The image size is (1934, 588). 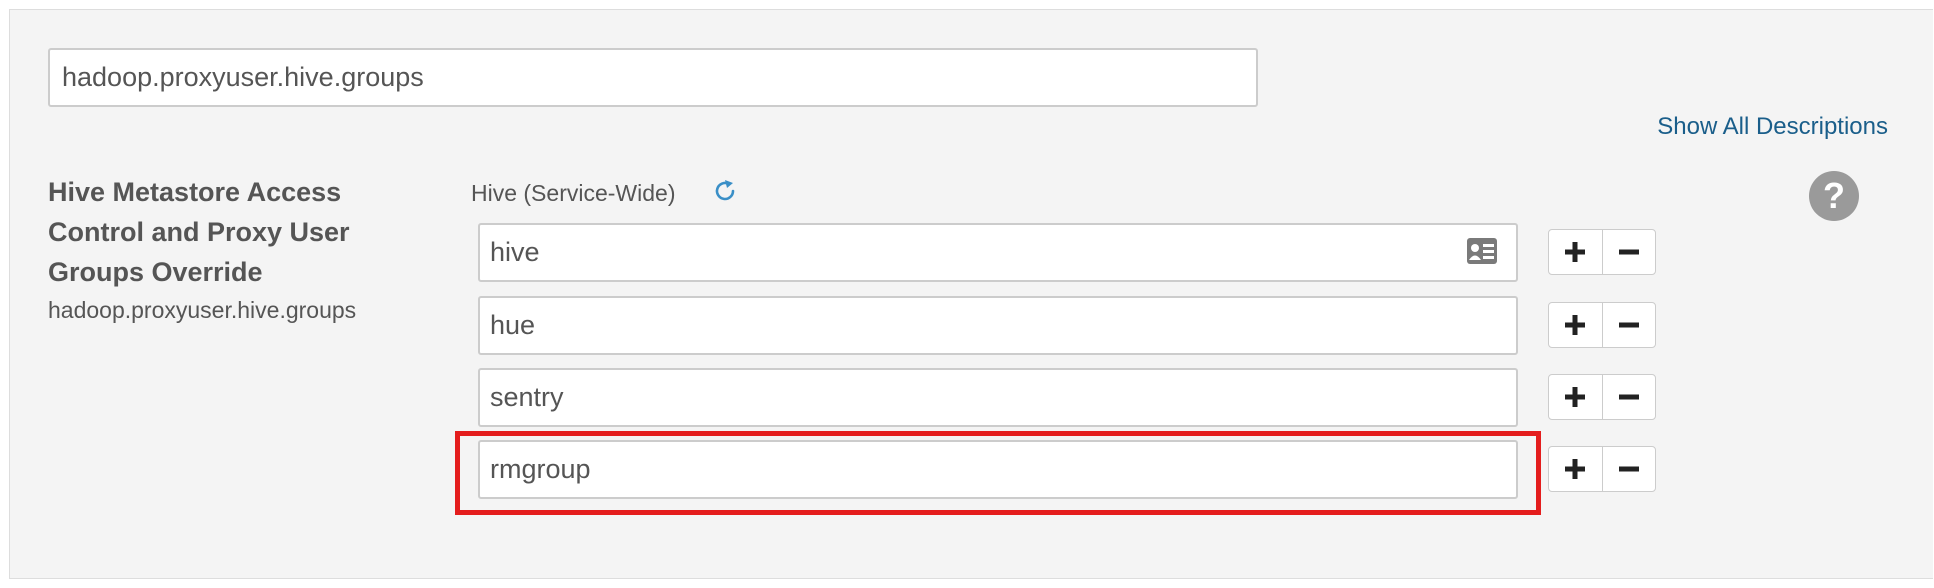 What do you see at coordinates (1772, 127) in the screenshot?
I see `show-all-descriptions-link: Show All Descriptions` at bounding box center [1772, 127].